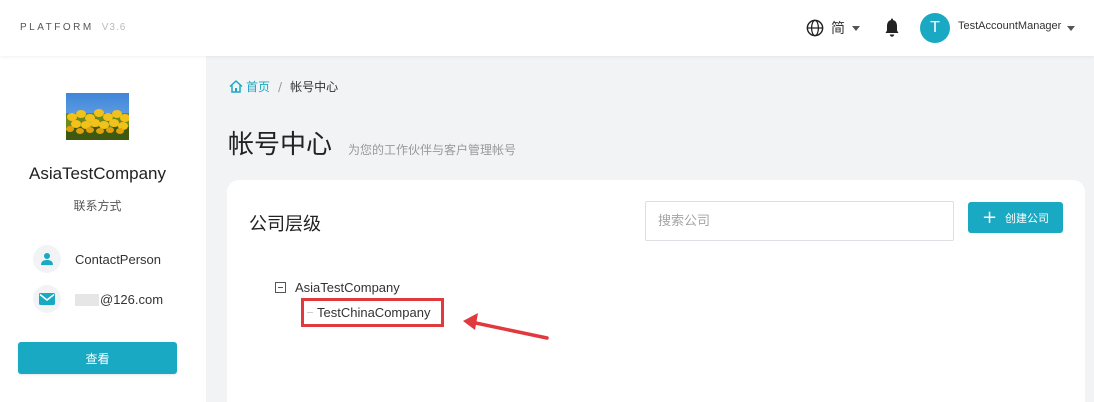 This screenshot has height=402, width=1094. What do you see at coordinates (47, 259) in the screenshot?
I see `person-icon` at bounding box center [47, 259].